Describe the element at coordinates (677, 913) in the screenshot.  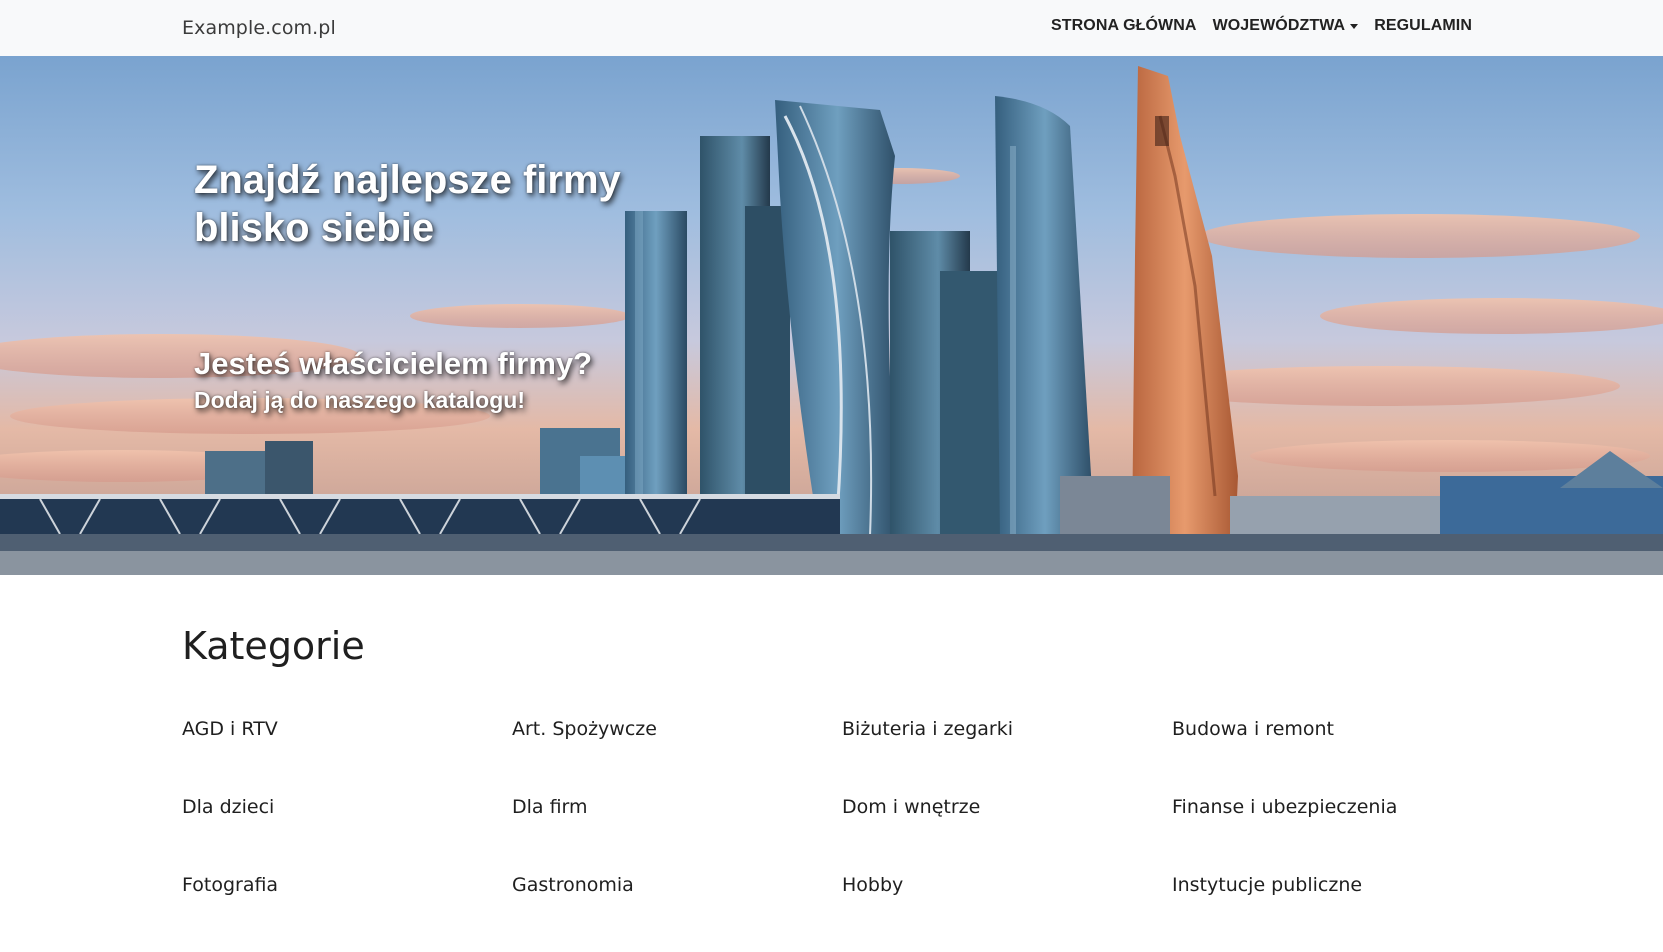
I see `category-link: Gastronomia` at that location.